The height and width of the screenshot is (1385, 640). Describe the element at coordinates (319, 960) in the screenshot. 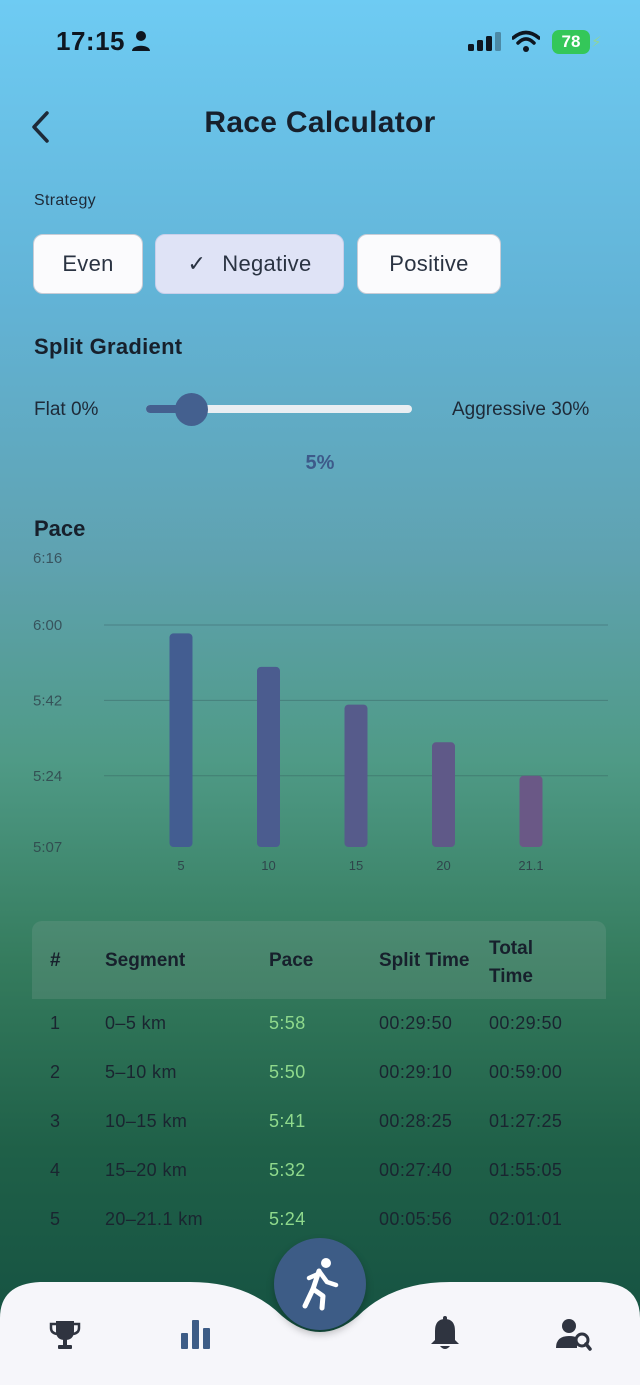

I see `table-header: # Segment Pace Split Time Total Time` at that location.